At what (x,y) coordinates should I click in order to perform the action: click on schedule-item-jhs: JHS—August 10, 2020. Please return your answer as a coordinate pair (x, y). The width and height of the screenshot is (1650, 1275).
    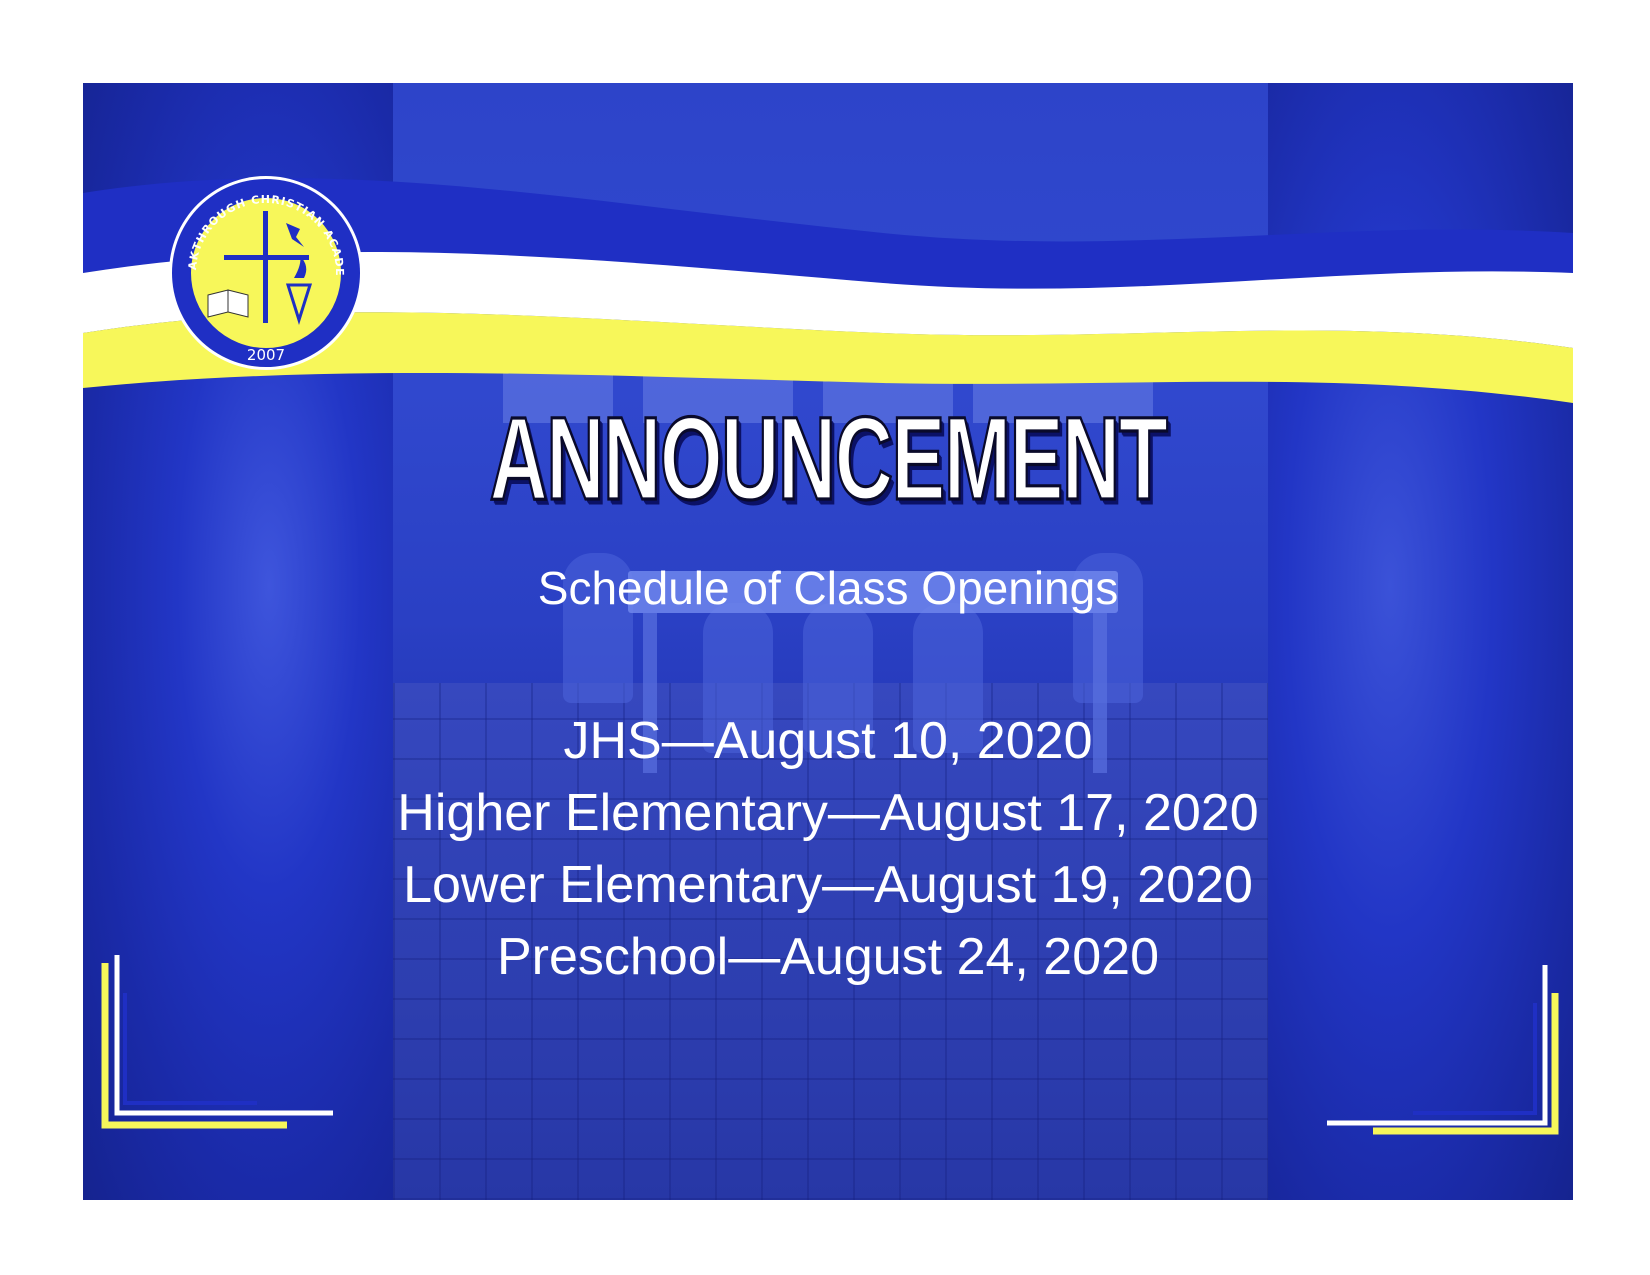
    Looking at the image, I should click on (828, 741).